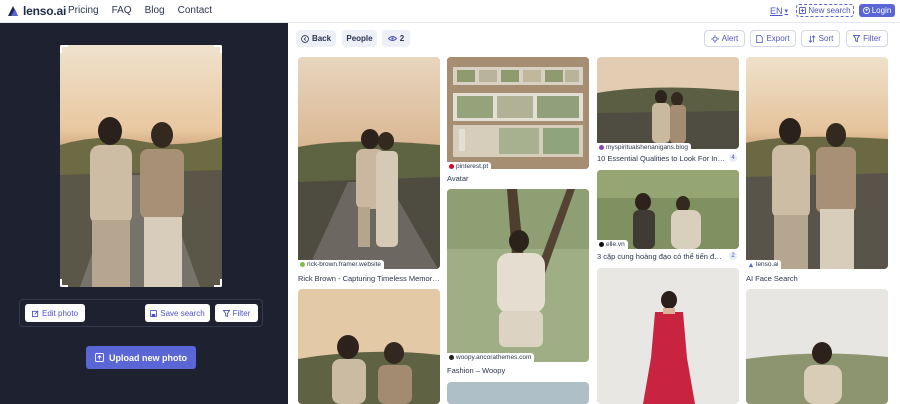 This screenshot has height=404, width=900. Describe the element at coordinates (866, 10) in the screenshot. I see `user-icon` at that location.